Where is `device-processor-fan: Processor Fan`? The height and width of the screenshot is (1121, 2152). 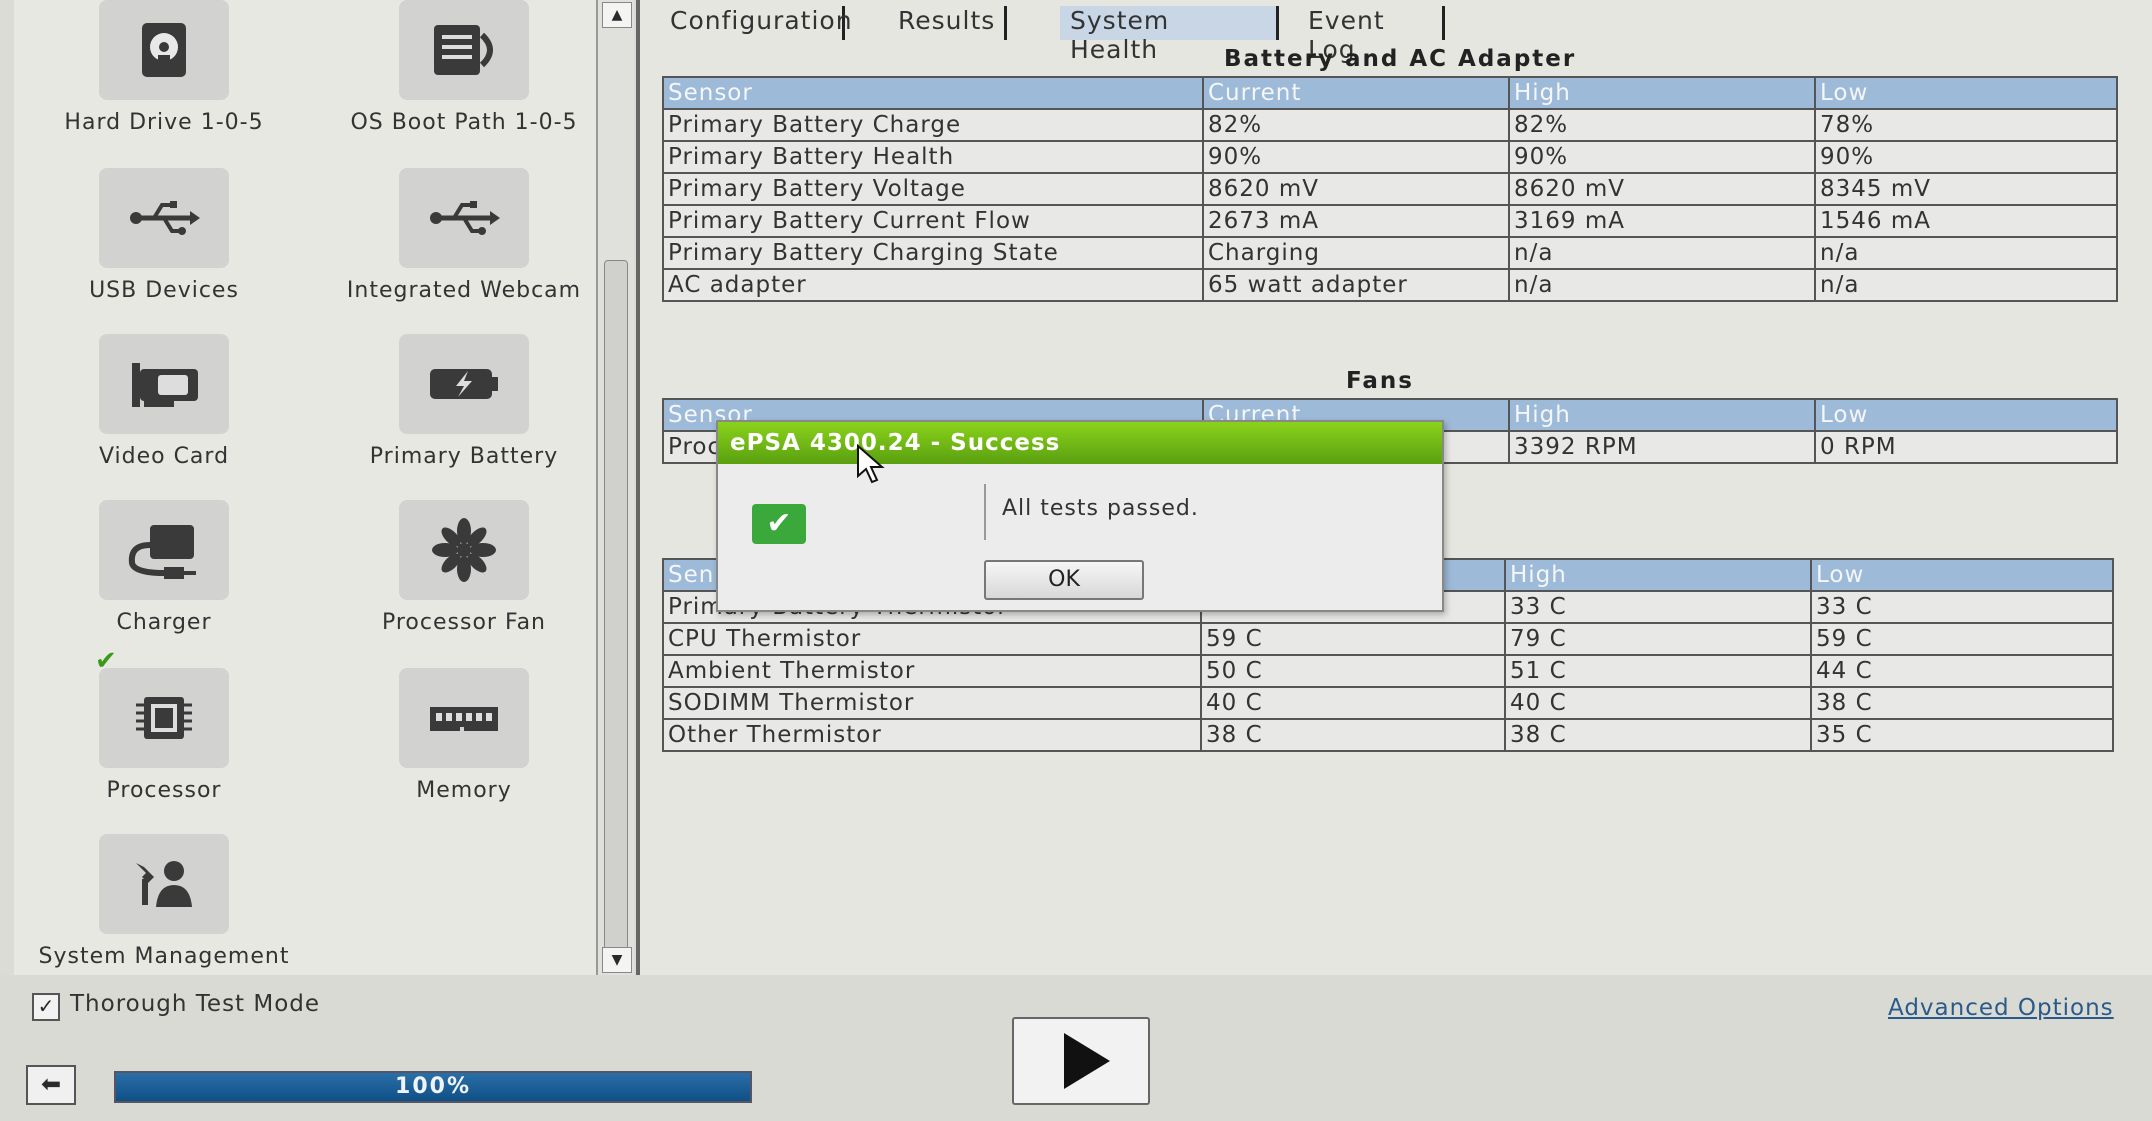 device-processor-fan: Processor Fan is located at coordinates (464, 567).